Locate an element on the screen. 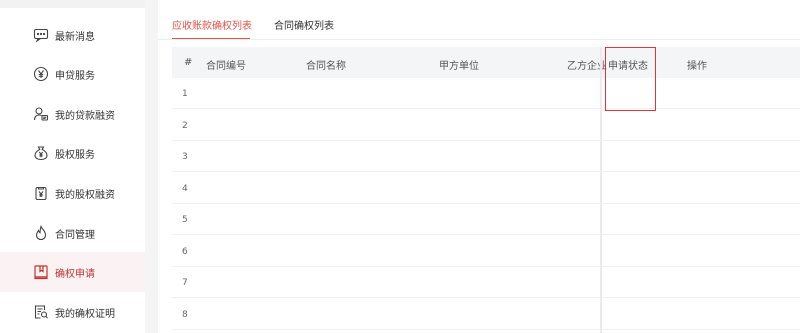  certificate-icon is located at coordinates (41, 312).